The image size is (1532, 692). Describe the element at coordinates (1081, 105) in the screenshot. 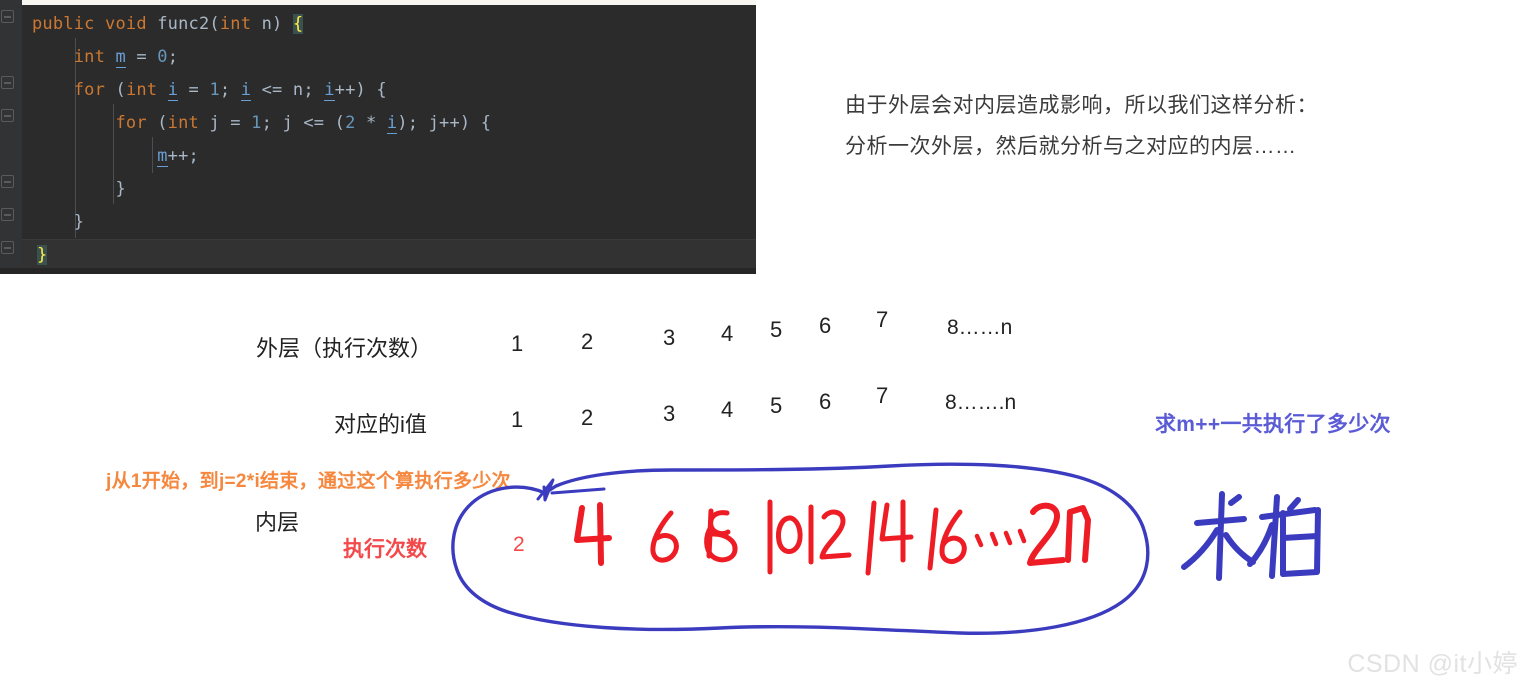

I see `note-line-1: 由于外层会对内层造成影响，所以我们这样分析：` at that location.